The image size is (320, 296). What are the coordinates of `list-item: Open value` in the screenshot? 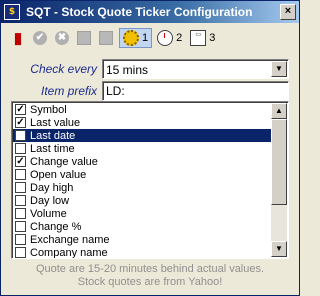 It's located at (143, 174).